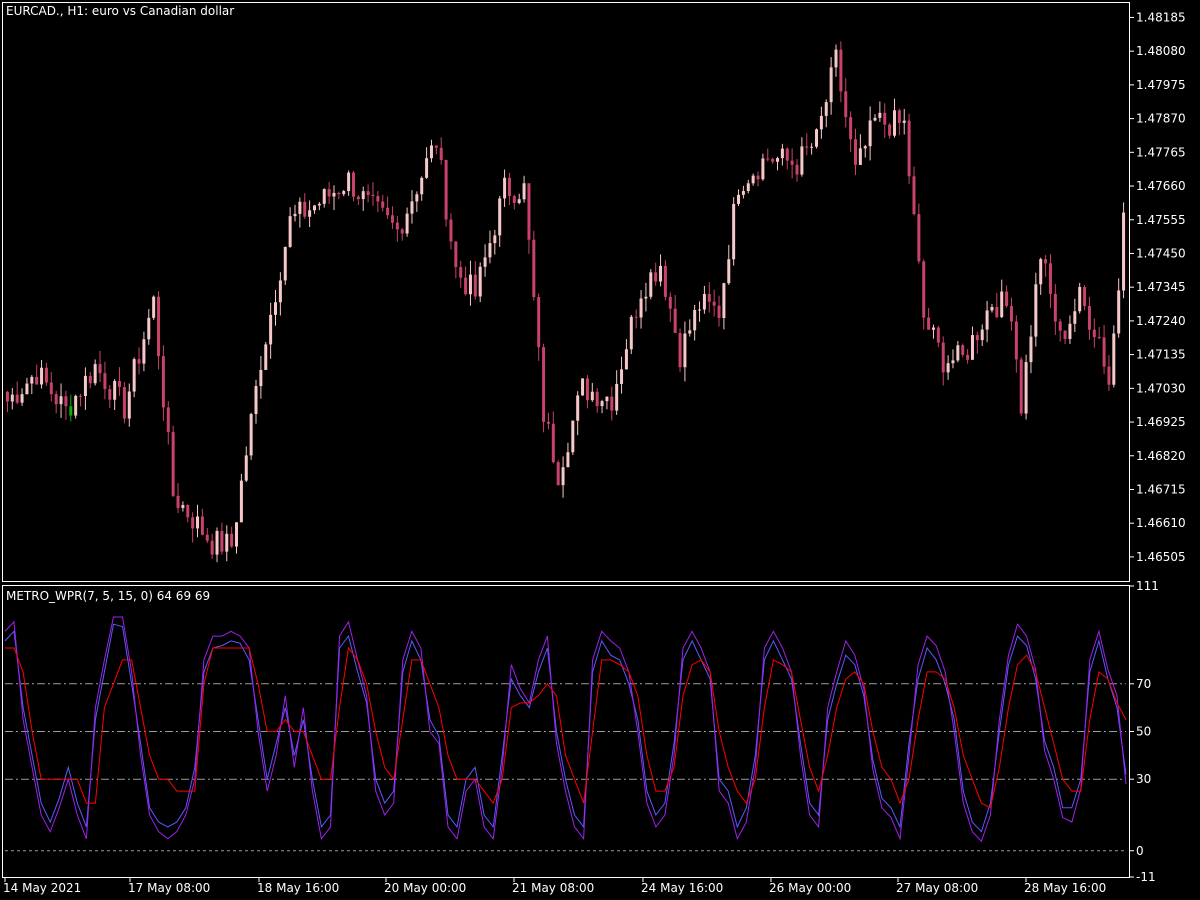 Image resolution: width=1200 pixels, height=900 pixels. What do you see at coordinates (1161, 523) in the screenshot?
I see `price-tick-label: 1.46610` at bounding box center [1161, 523].